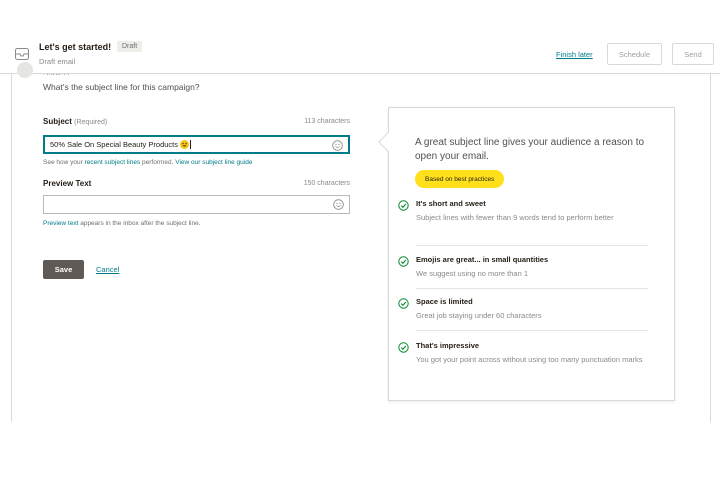 The image size is (720, 480). What do you see at coordinates (472, 273) in the screenshot?
I see `tip-body: We suggest using no more than 1` at bounding box center [472, 273].